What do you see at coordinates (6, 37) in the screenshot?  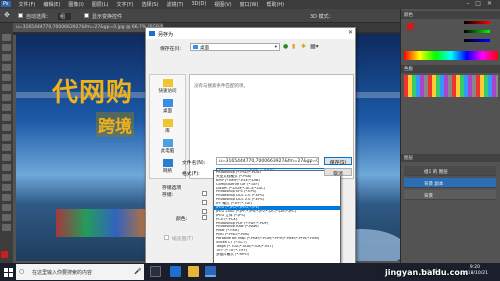 I see `move-tool-icon` at bounding box center [6, 37].